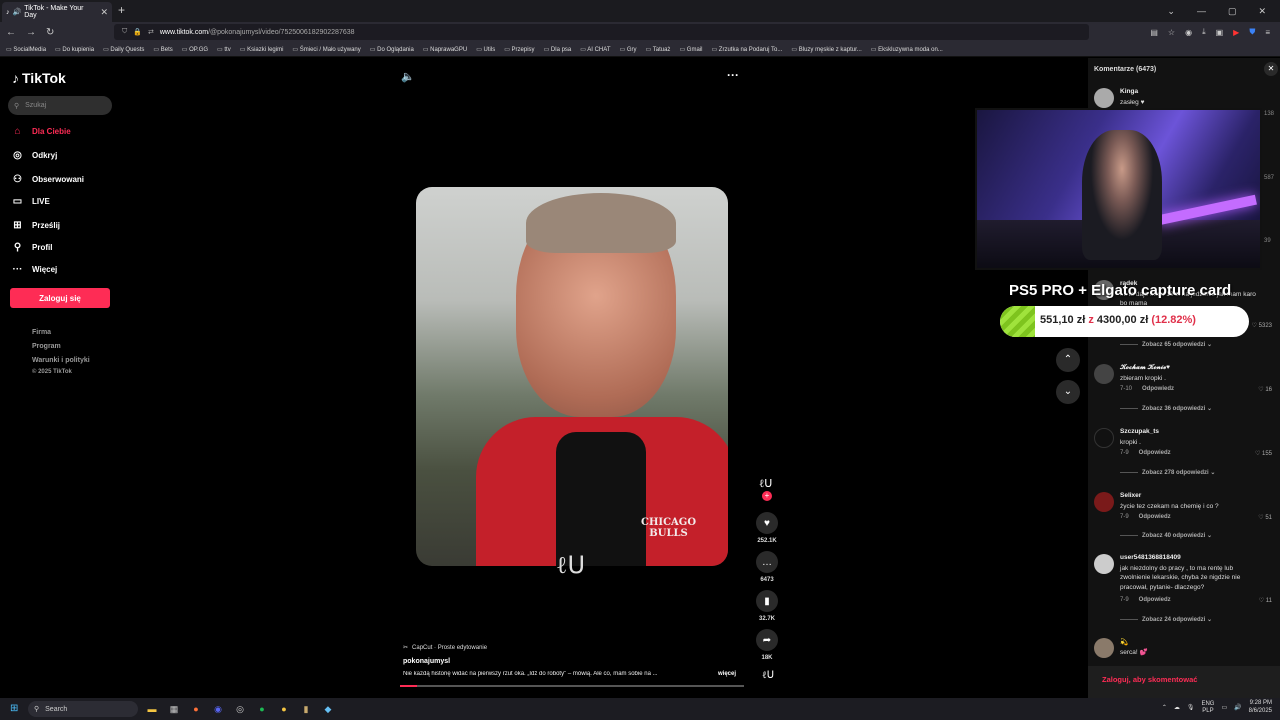 The image size is (1280, 720). What do you see at coordinates (1224, 707) in the screenshot?
I see `network-icon: ▭` at bounding box center [1224, 707].